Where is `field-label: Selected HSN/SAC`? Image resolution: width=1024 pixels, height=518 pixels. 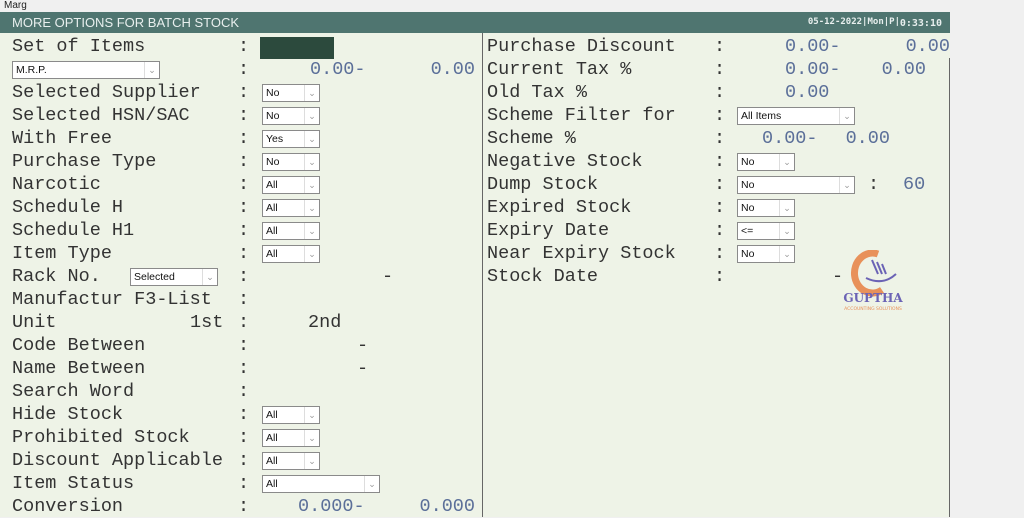
field-label: Selected HSN/SAC is located at coordinates (101, 115).